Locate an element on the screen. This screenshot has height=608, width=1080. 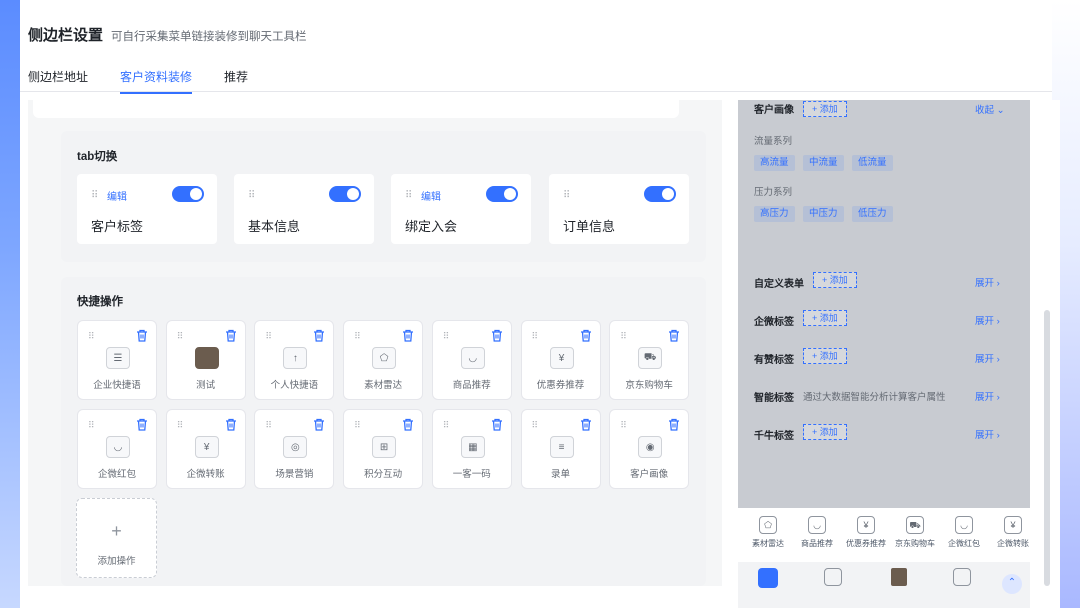
tab-sidebar-address: 侧边栏地址 is located at coordinates (58, 80).